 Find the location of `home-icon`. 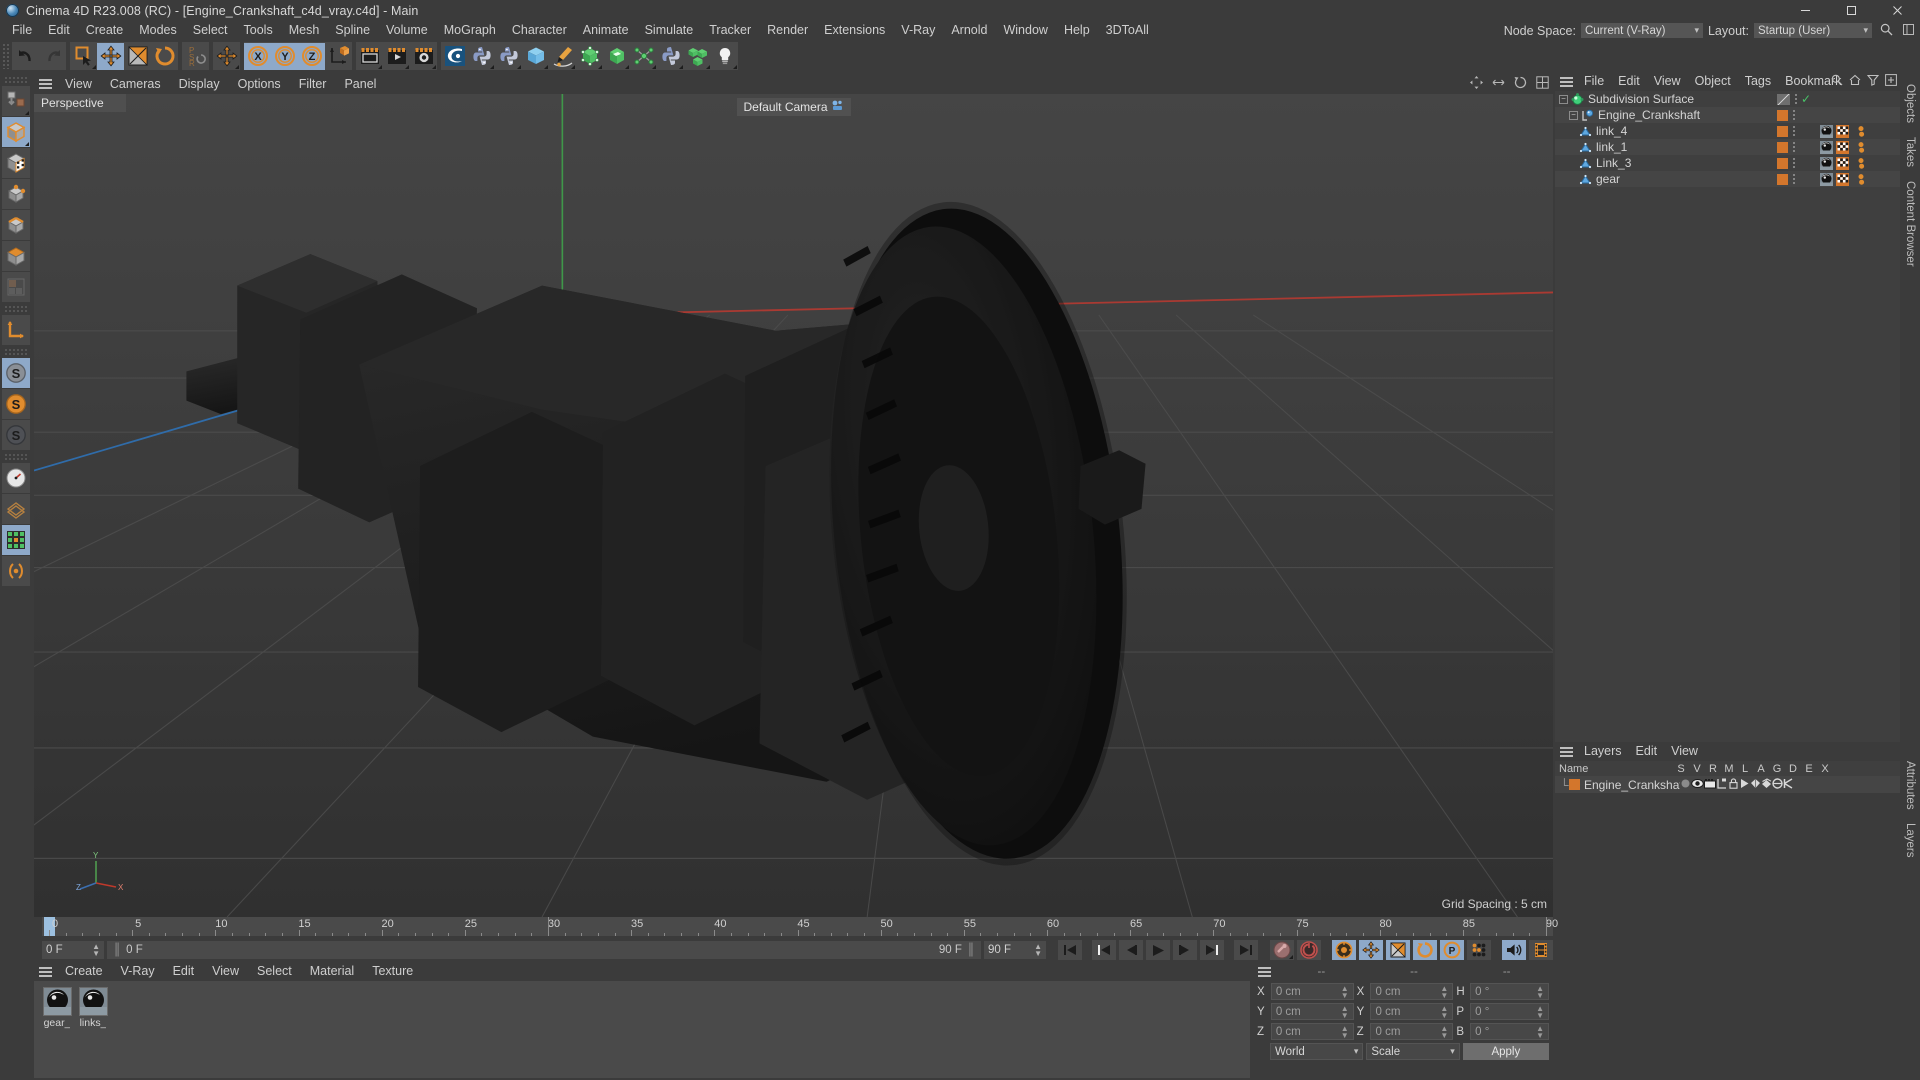

home-icon is located at coordinates (1855, 81).